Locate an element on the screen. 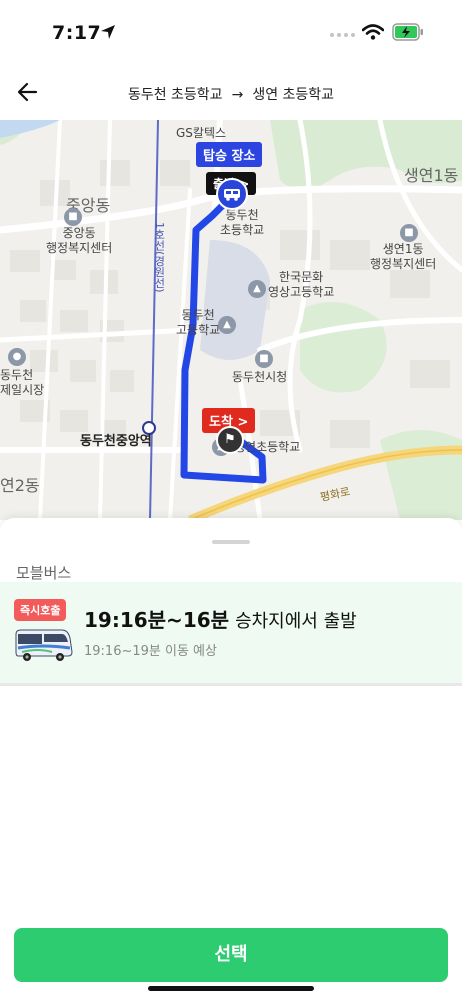 The width and height of the screenshot is (462, 1000). city-hall-icon: ■ is located at coordinates (264, 359).